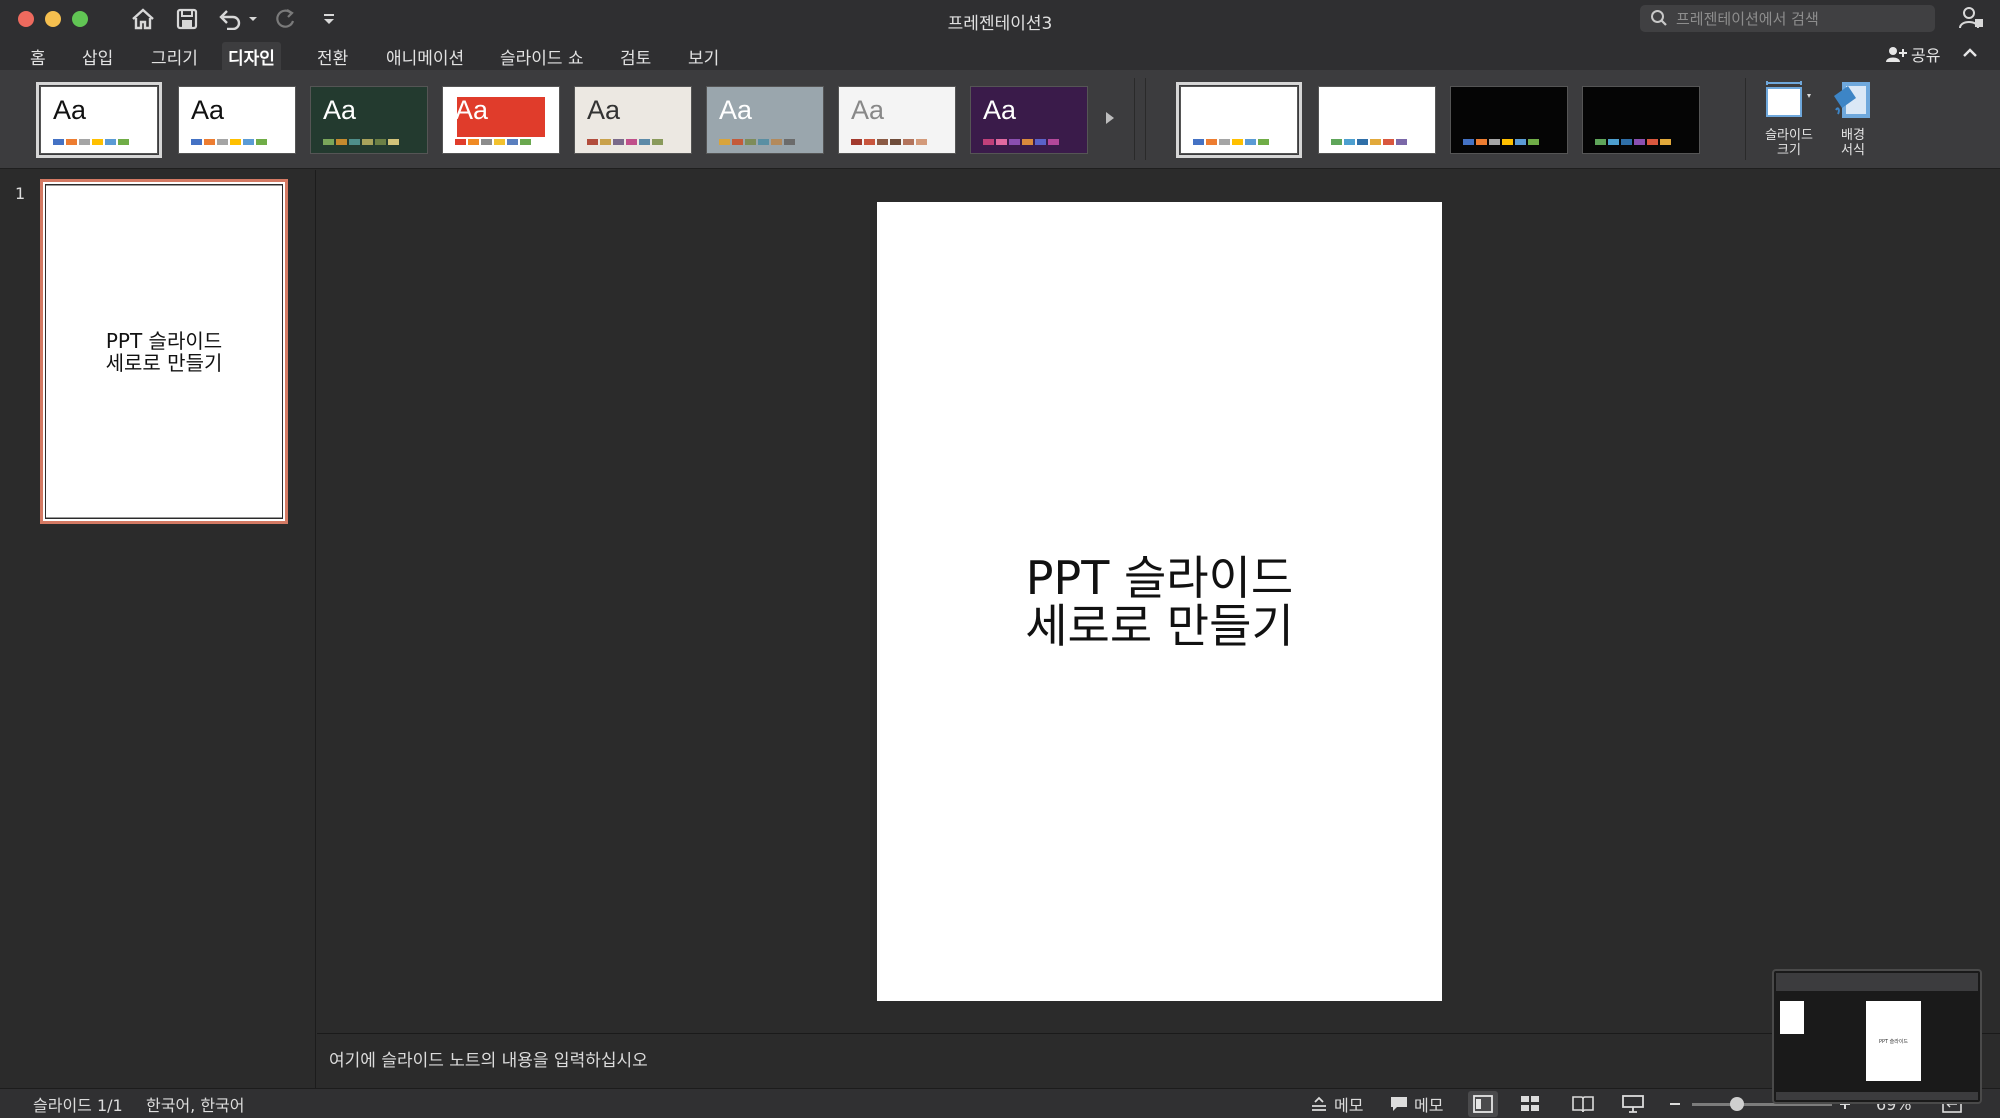  What do you see at coordinates (1633, 1104) in the screenshot?
I see `slideshow-view-button` at bounding box center [1633, 1104].